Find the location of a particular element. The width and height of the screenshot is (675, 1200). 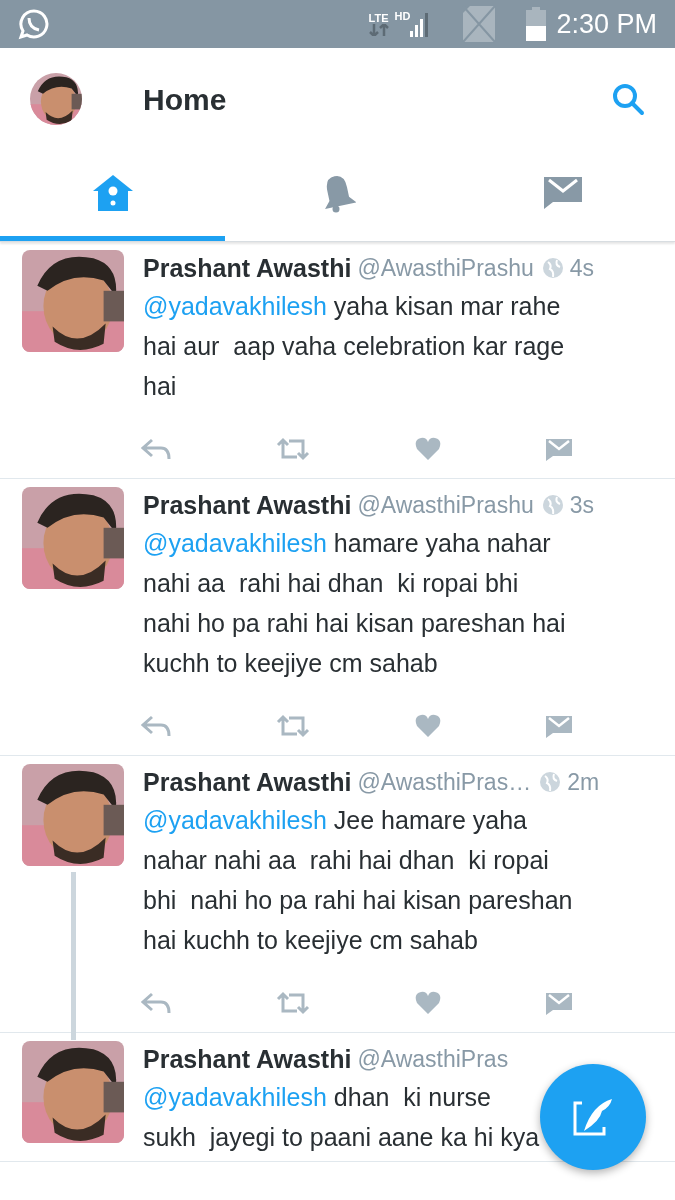

tweet-time: 3s is located at coordinates (582, 505).